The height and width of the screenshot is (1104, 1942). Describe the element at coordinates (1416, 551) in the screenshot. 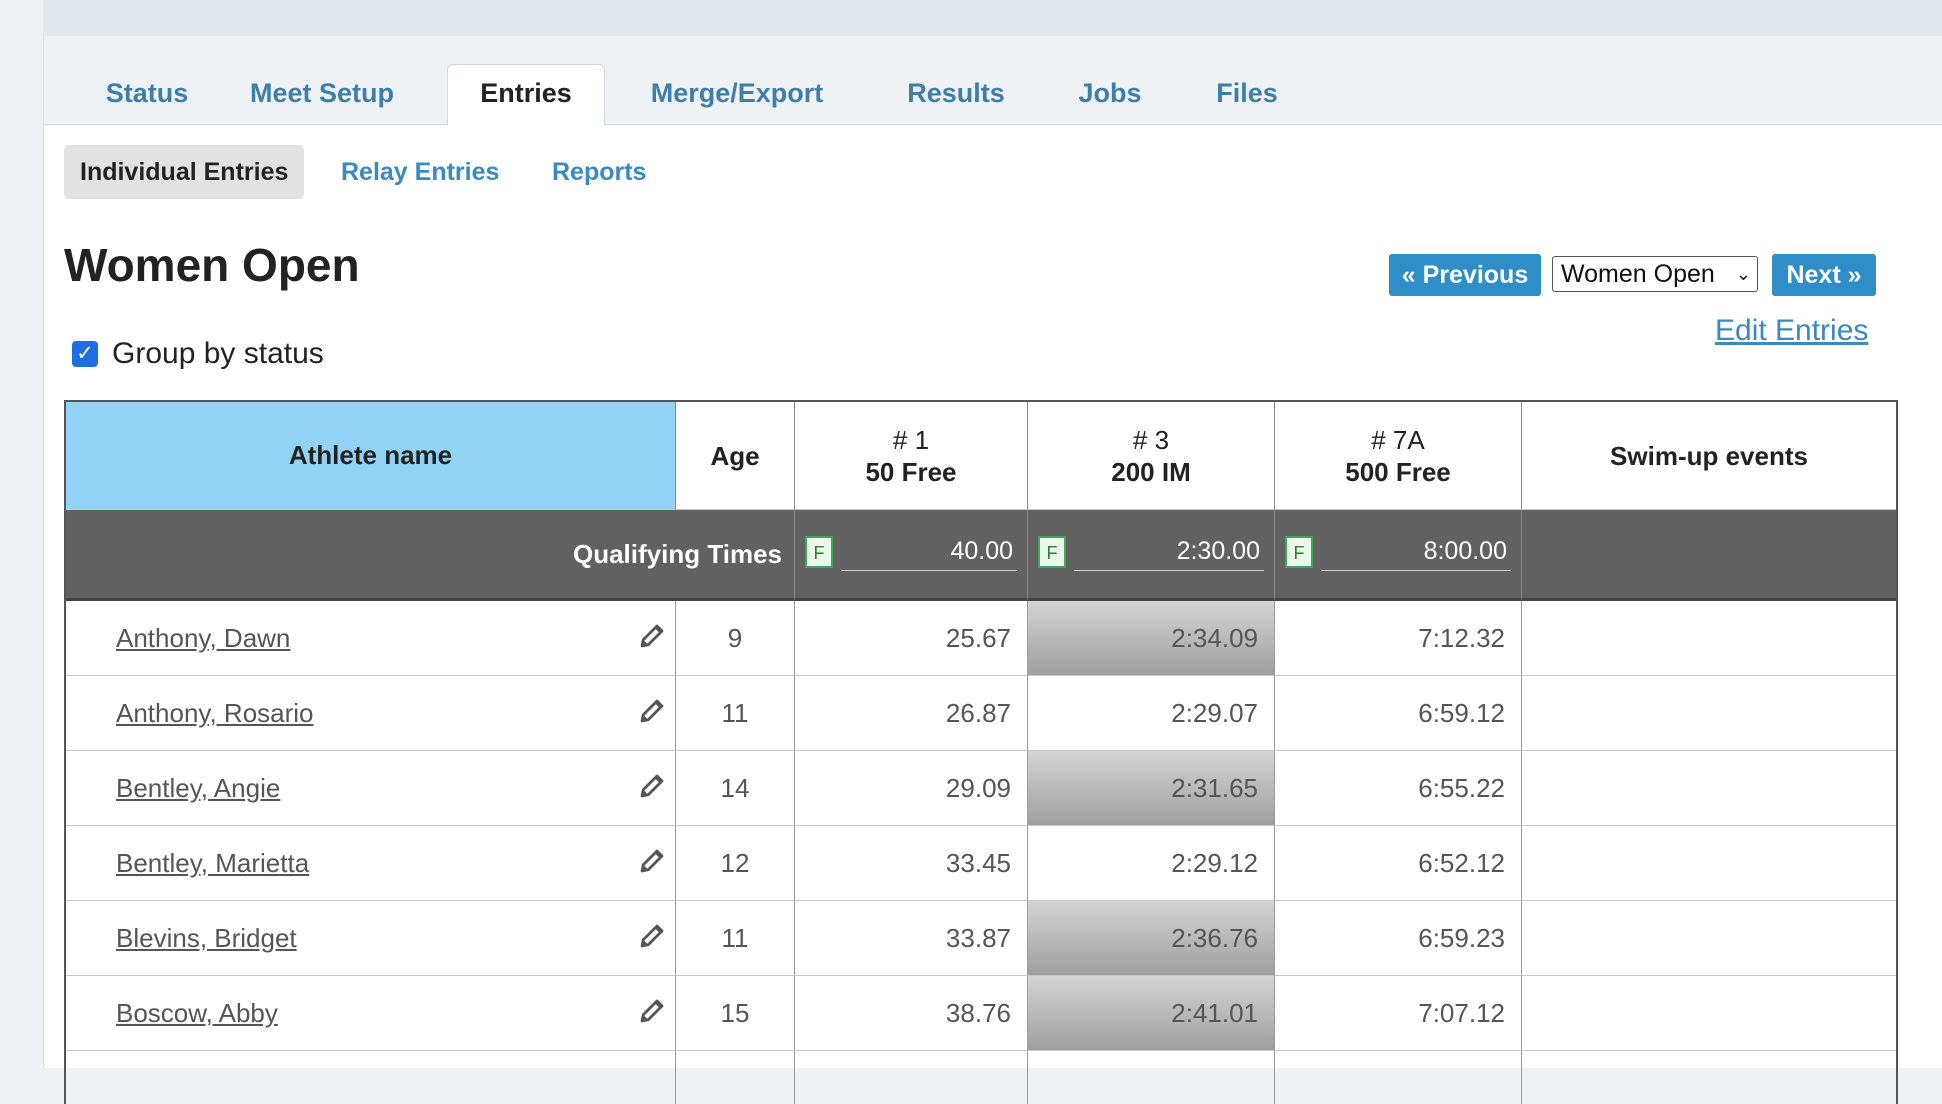

I see `qualifying-time-input: 8:00.00` at that location.